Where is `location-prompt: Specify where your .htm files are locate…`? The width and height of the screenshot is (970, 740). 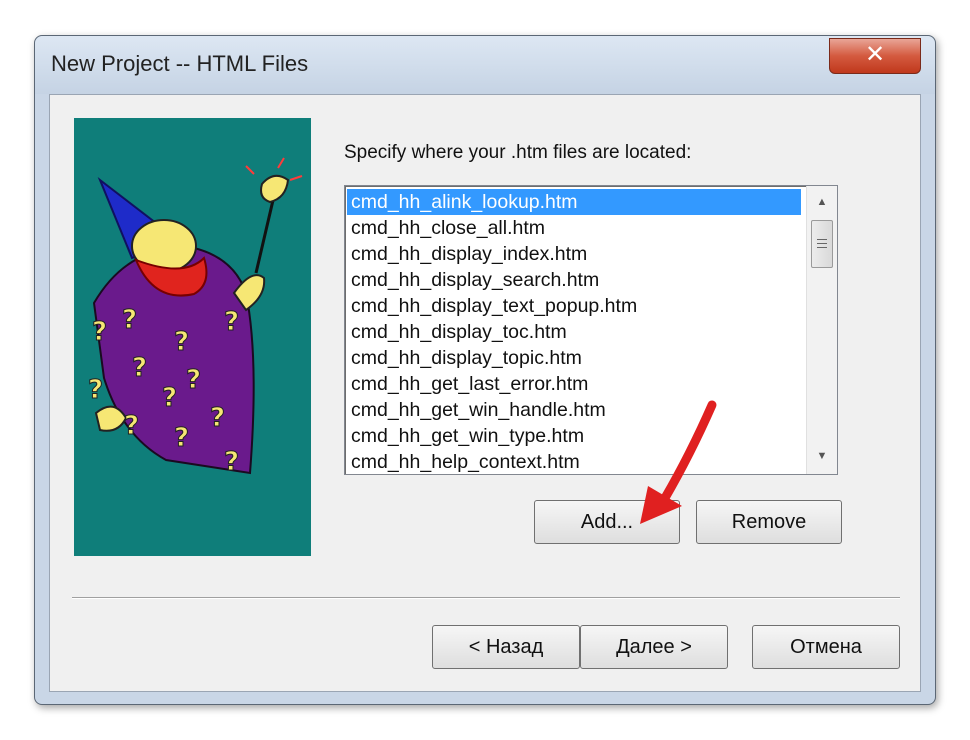
location-prompt: Specify where your .htm files are locate… is located at coordinates (518, 152).